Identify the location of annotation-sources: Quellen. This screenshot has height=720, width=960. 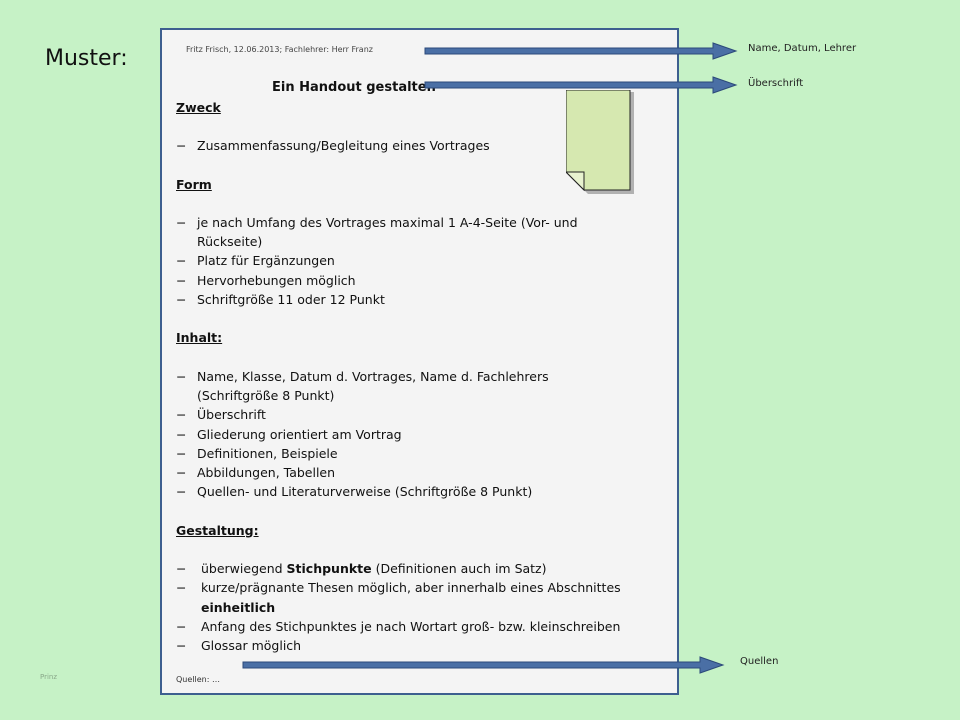
(759, 661).